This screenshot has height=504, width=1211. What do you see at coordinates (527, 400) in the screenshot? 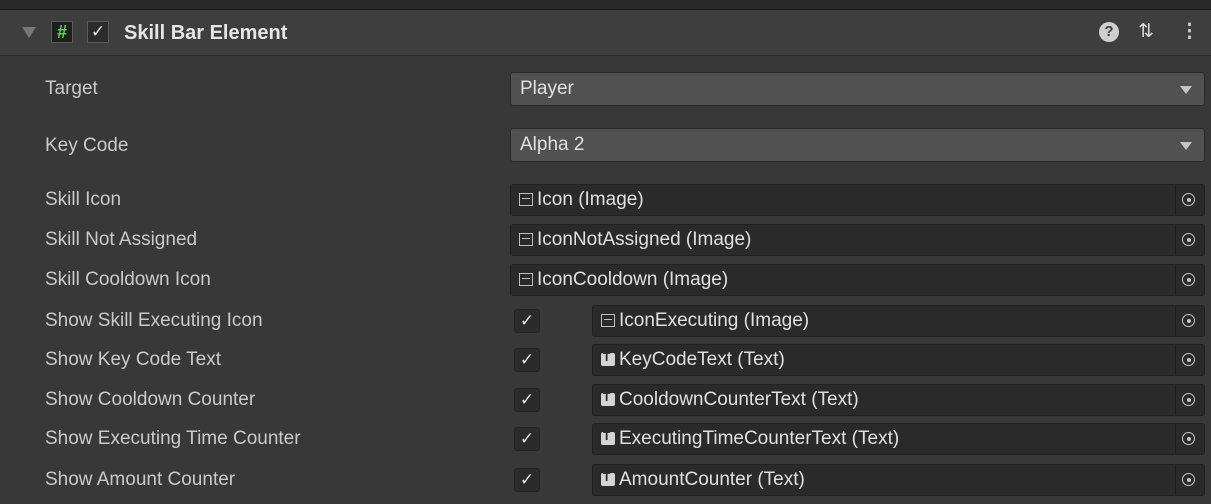
I see `show-cooldown-counter-checkbox: ✓` at bounding box center [527, 400].